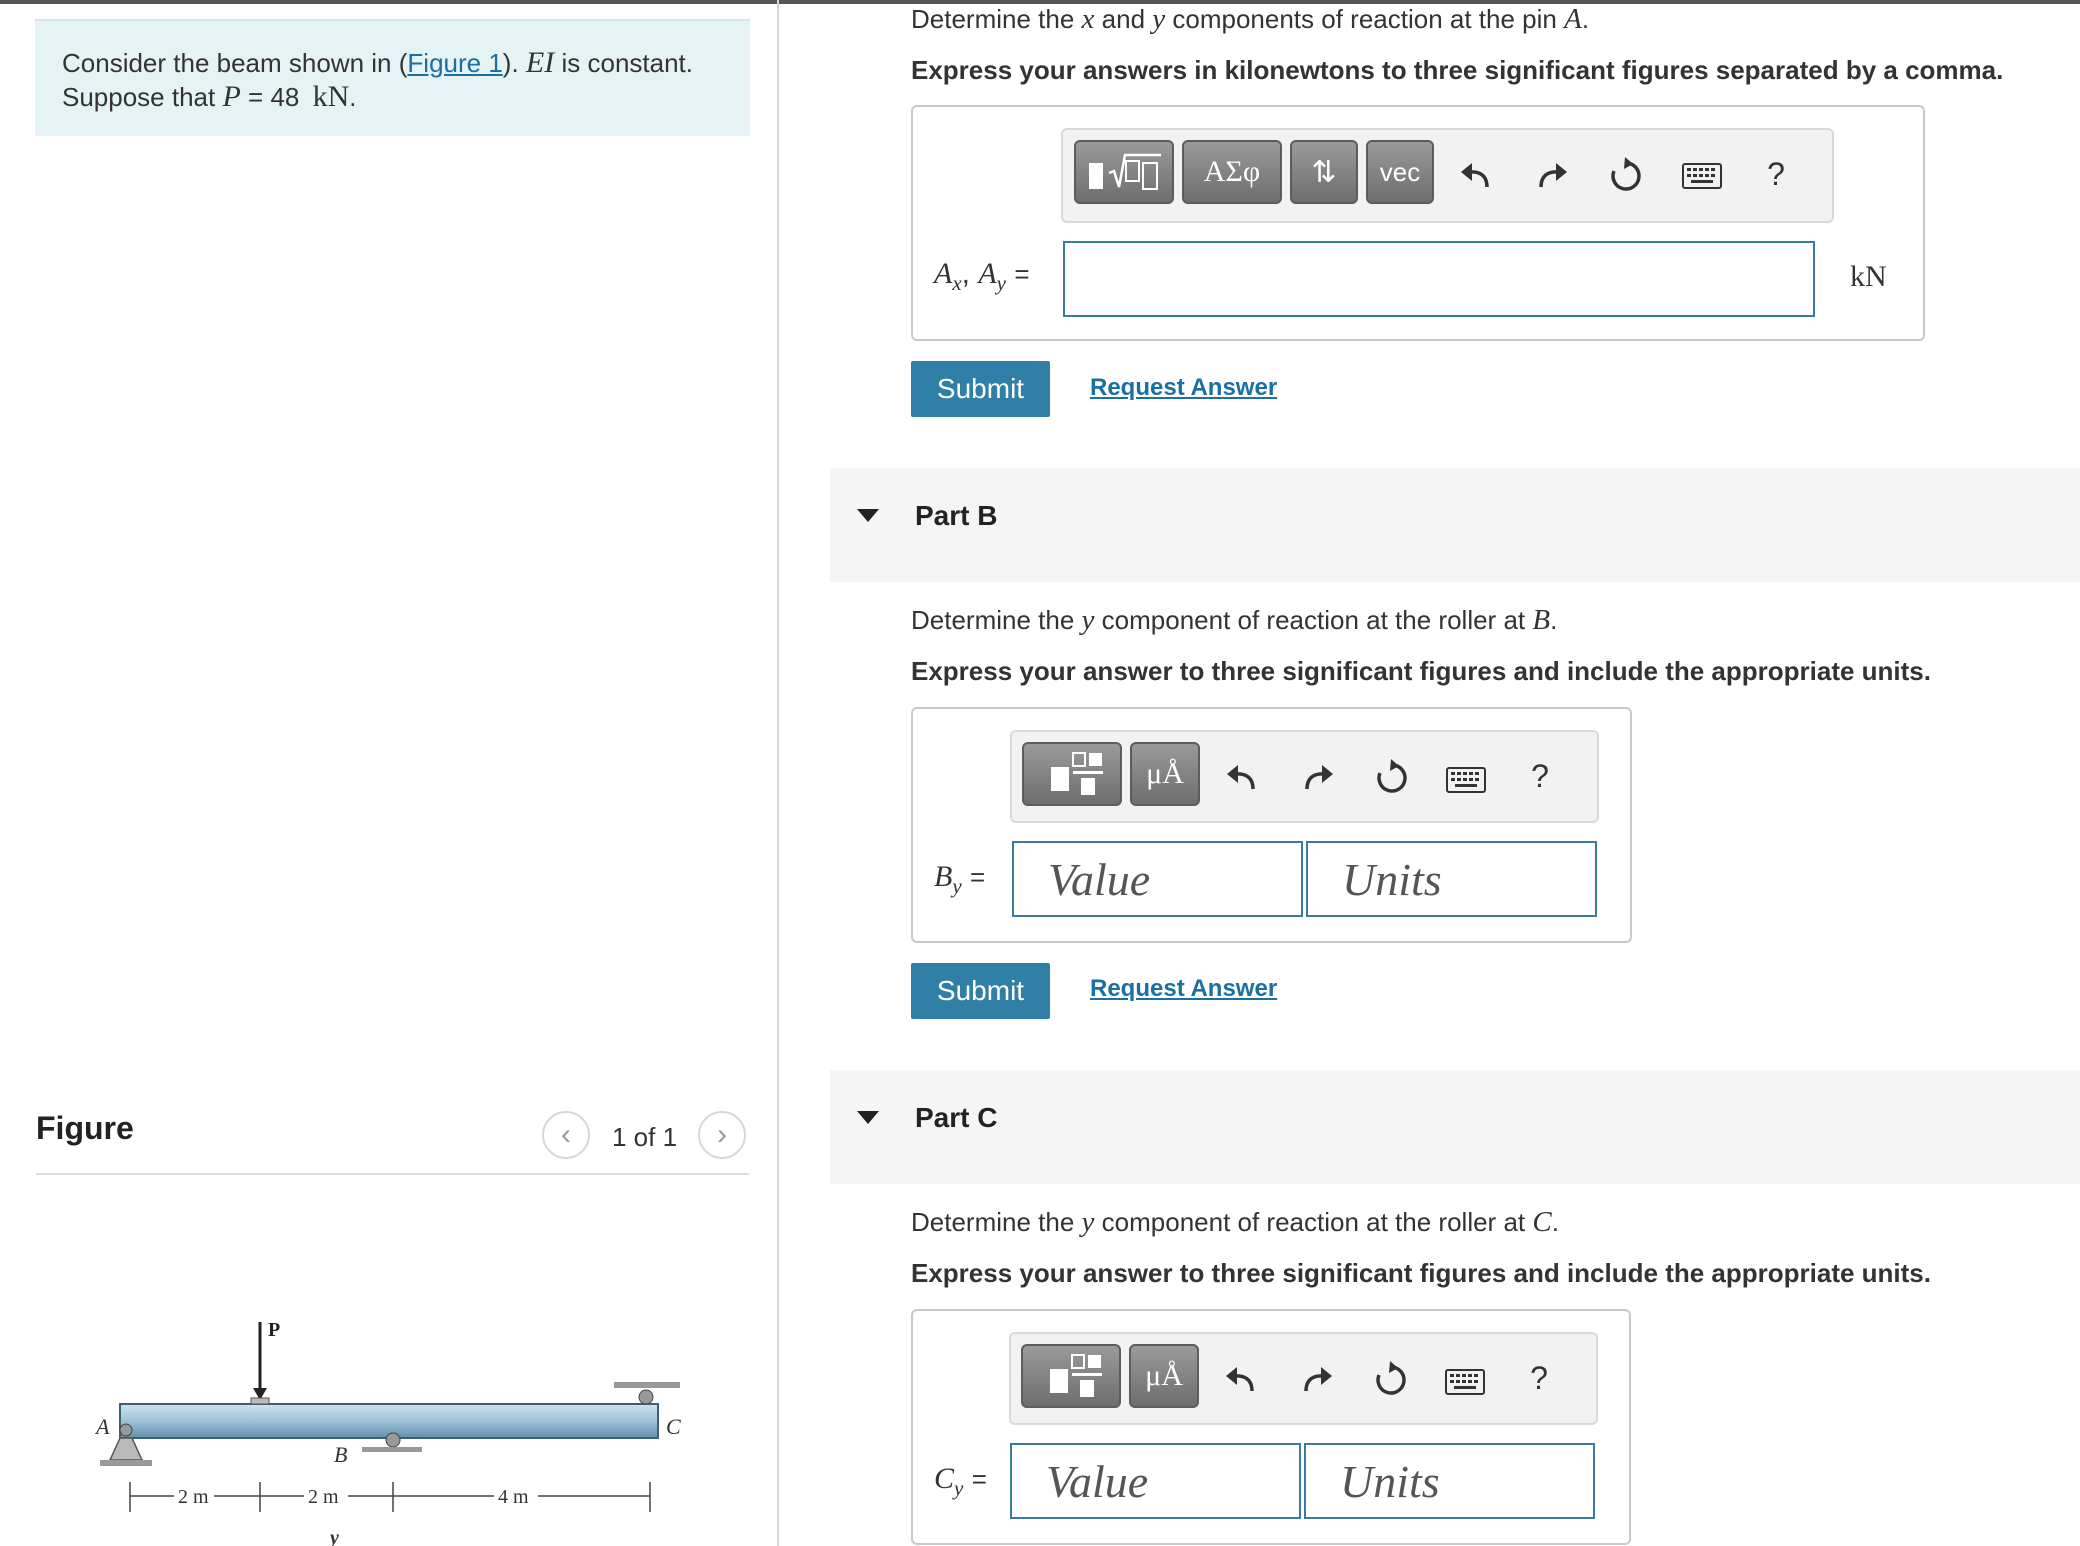 Image resolution: width=2080 pixels, height=1546 pixels. Describe the element at coordinates (331, 96) in the screenshot. I see `p-unit: kN` at that location.